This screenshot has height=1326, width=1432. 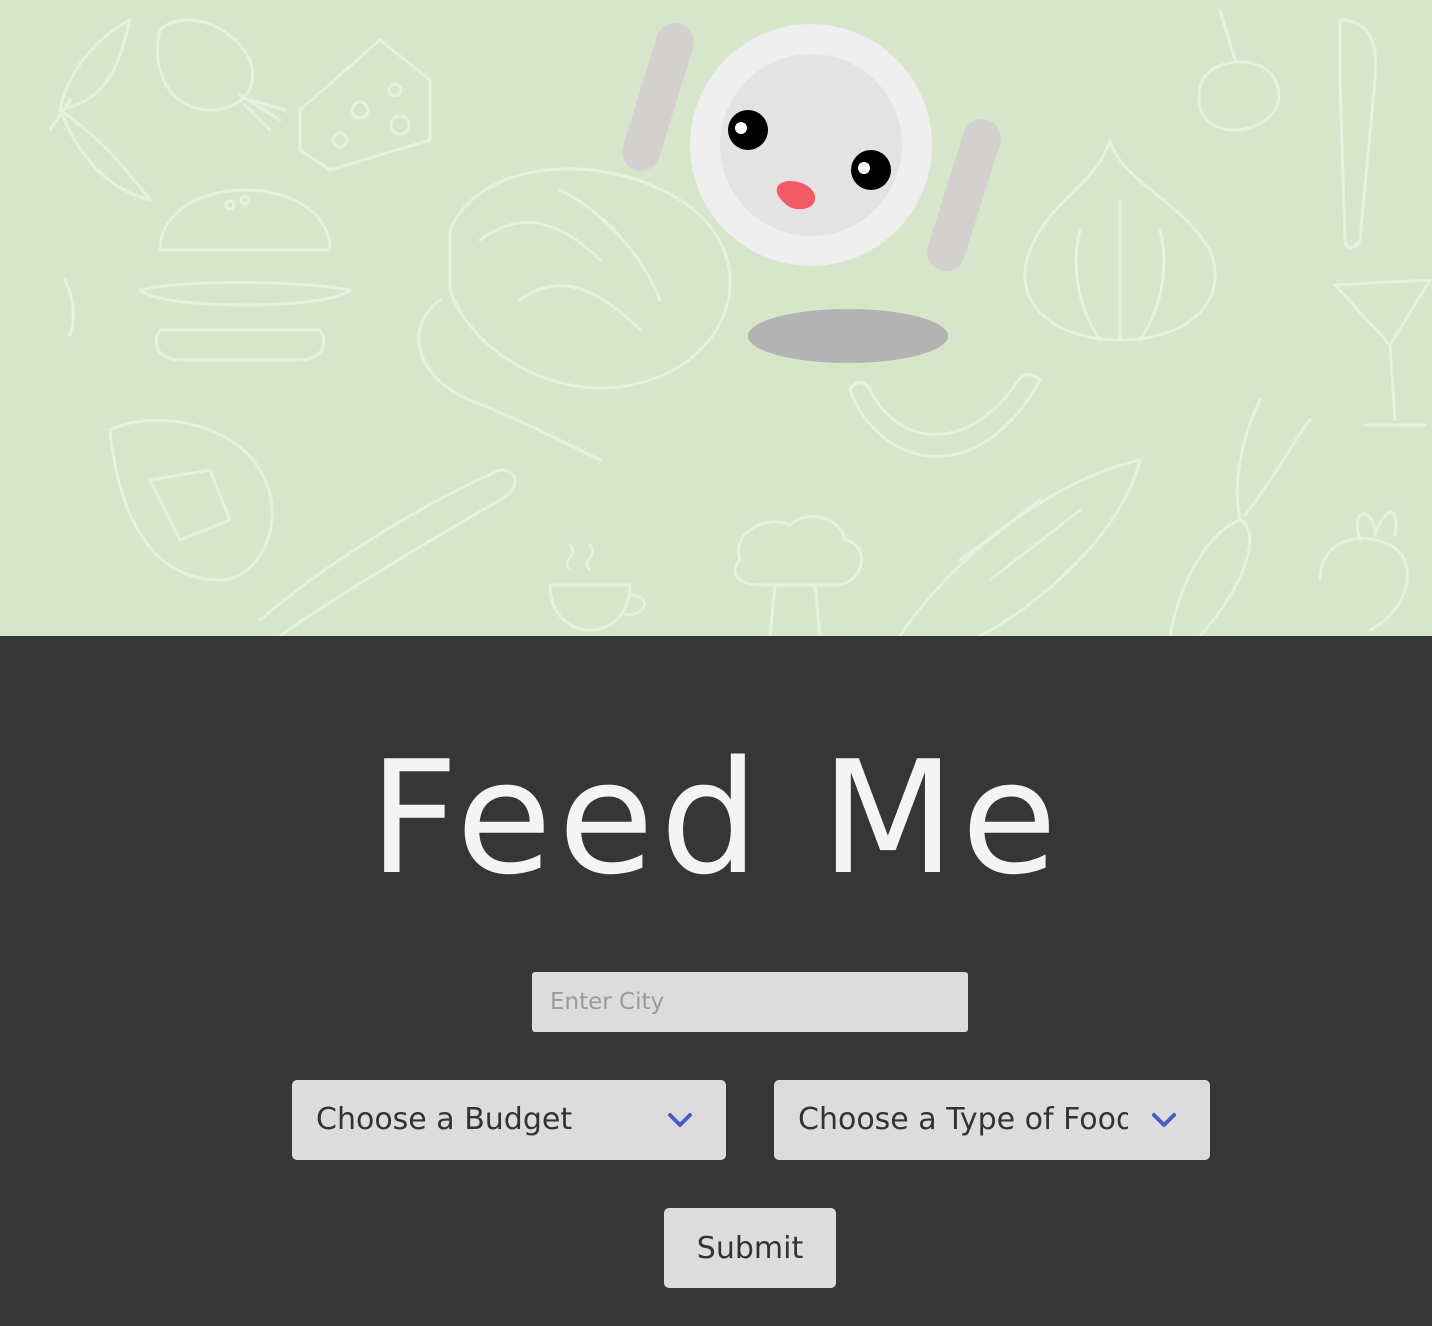 I want to click on city-input, so click(x=750, y=1002).